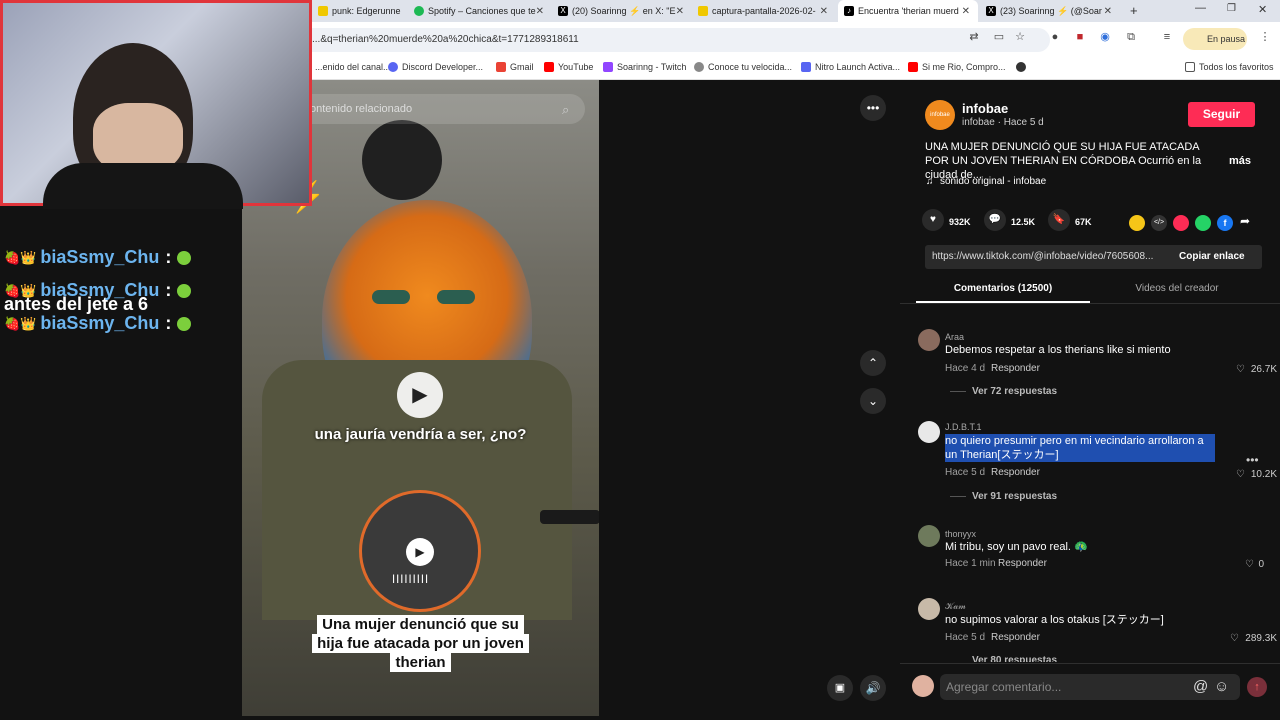  What do you see at coordinates (1014, 658) in the screenshot?
I see `view-replies-button: Ver 80 respuestas` at bounding box center [1014, 658].